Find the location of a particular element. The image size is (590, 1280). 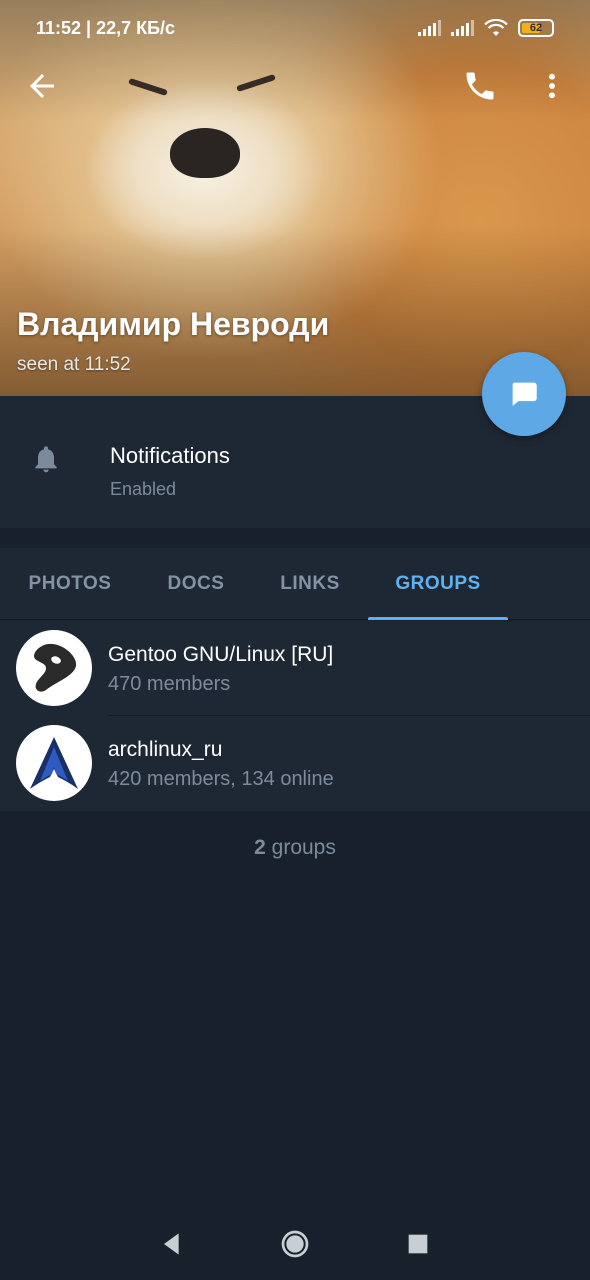

tab-docs: DOCS is located at coordinates (196, 584).